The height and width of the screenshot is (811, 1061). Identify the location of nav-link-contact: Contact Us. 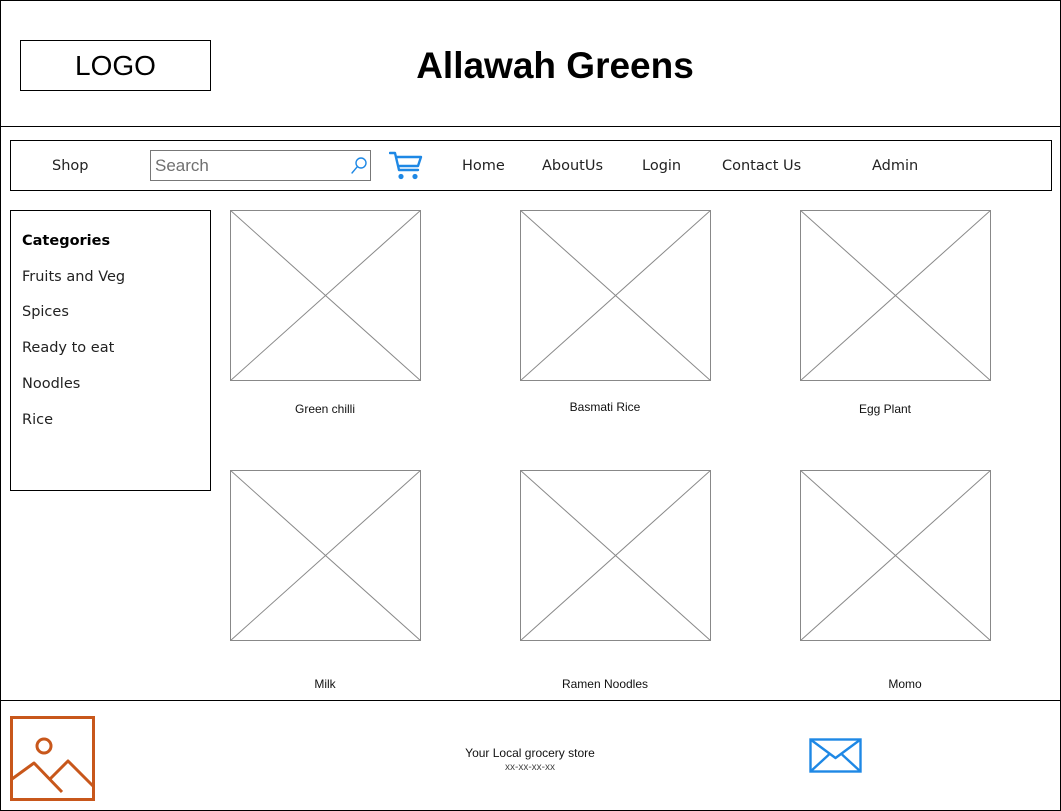
(761, 166).